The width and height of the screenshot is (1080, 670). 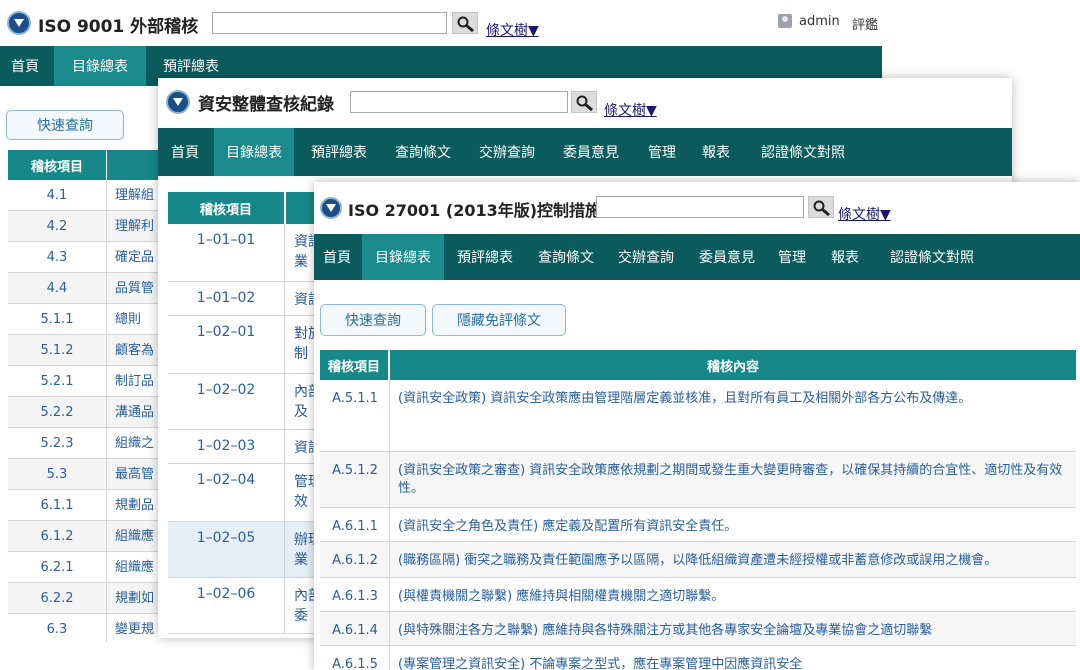 What do you see at coordinates (57, 567) in the screenshot?
I see `cell-code: 6.2.1` at bounding box center [57, 567].